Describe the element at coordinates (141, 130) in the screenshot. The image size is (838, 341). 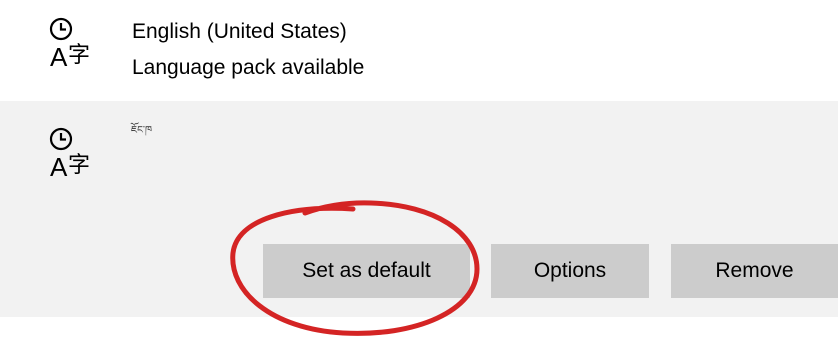
I see `language-name: ཇོང་ཁ` at that location.